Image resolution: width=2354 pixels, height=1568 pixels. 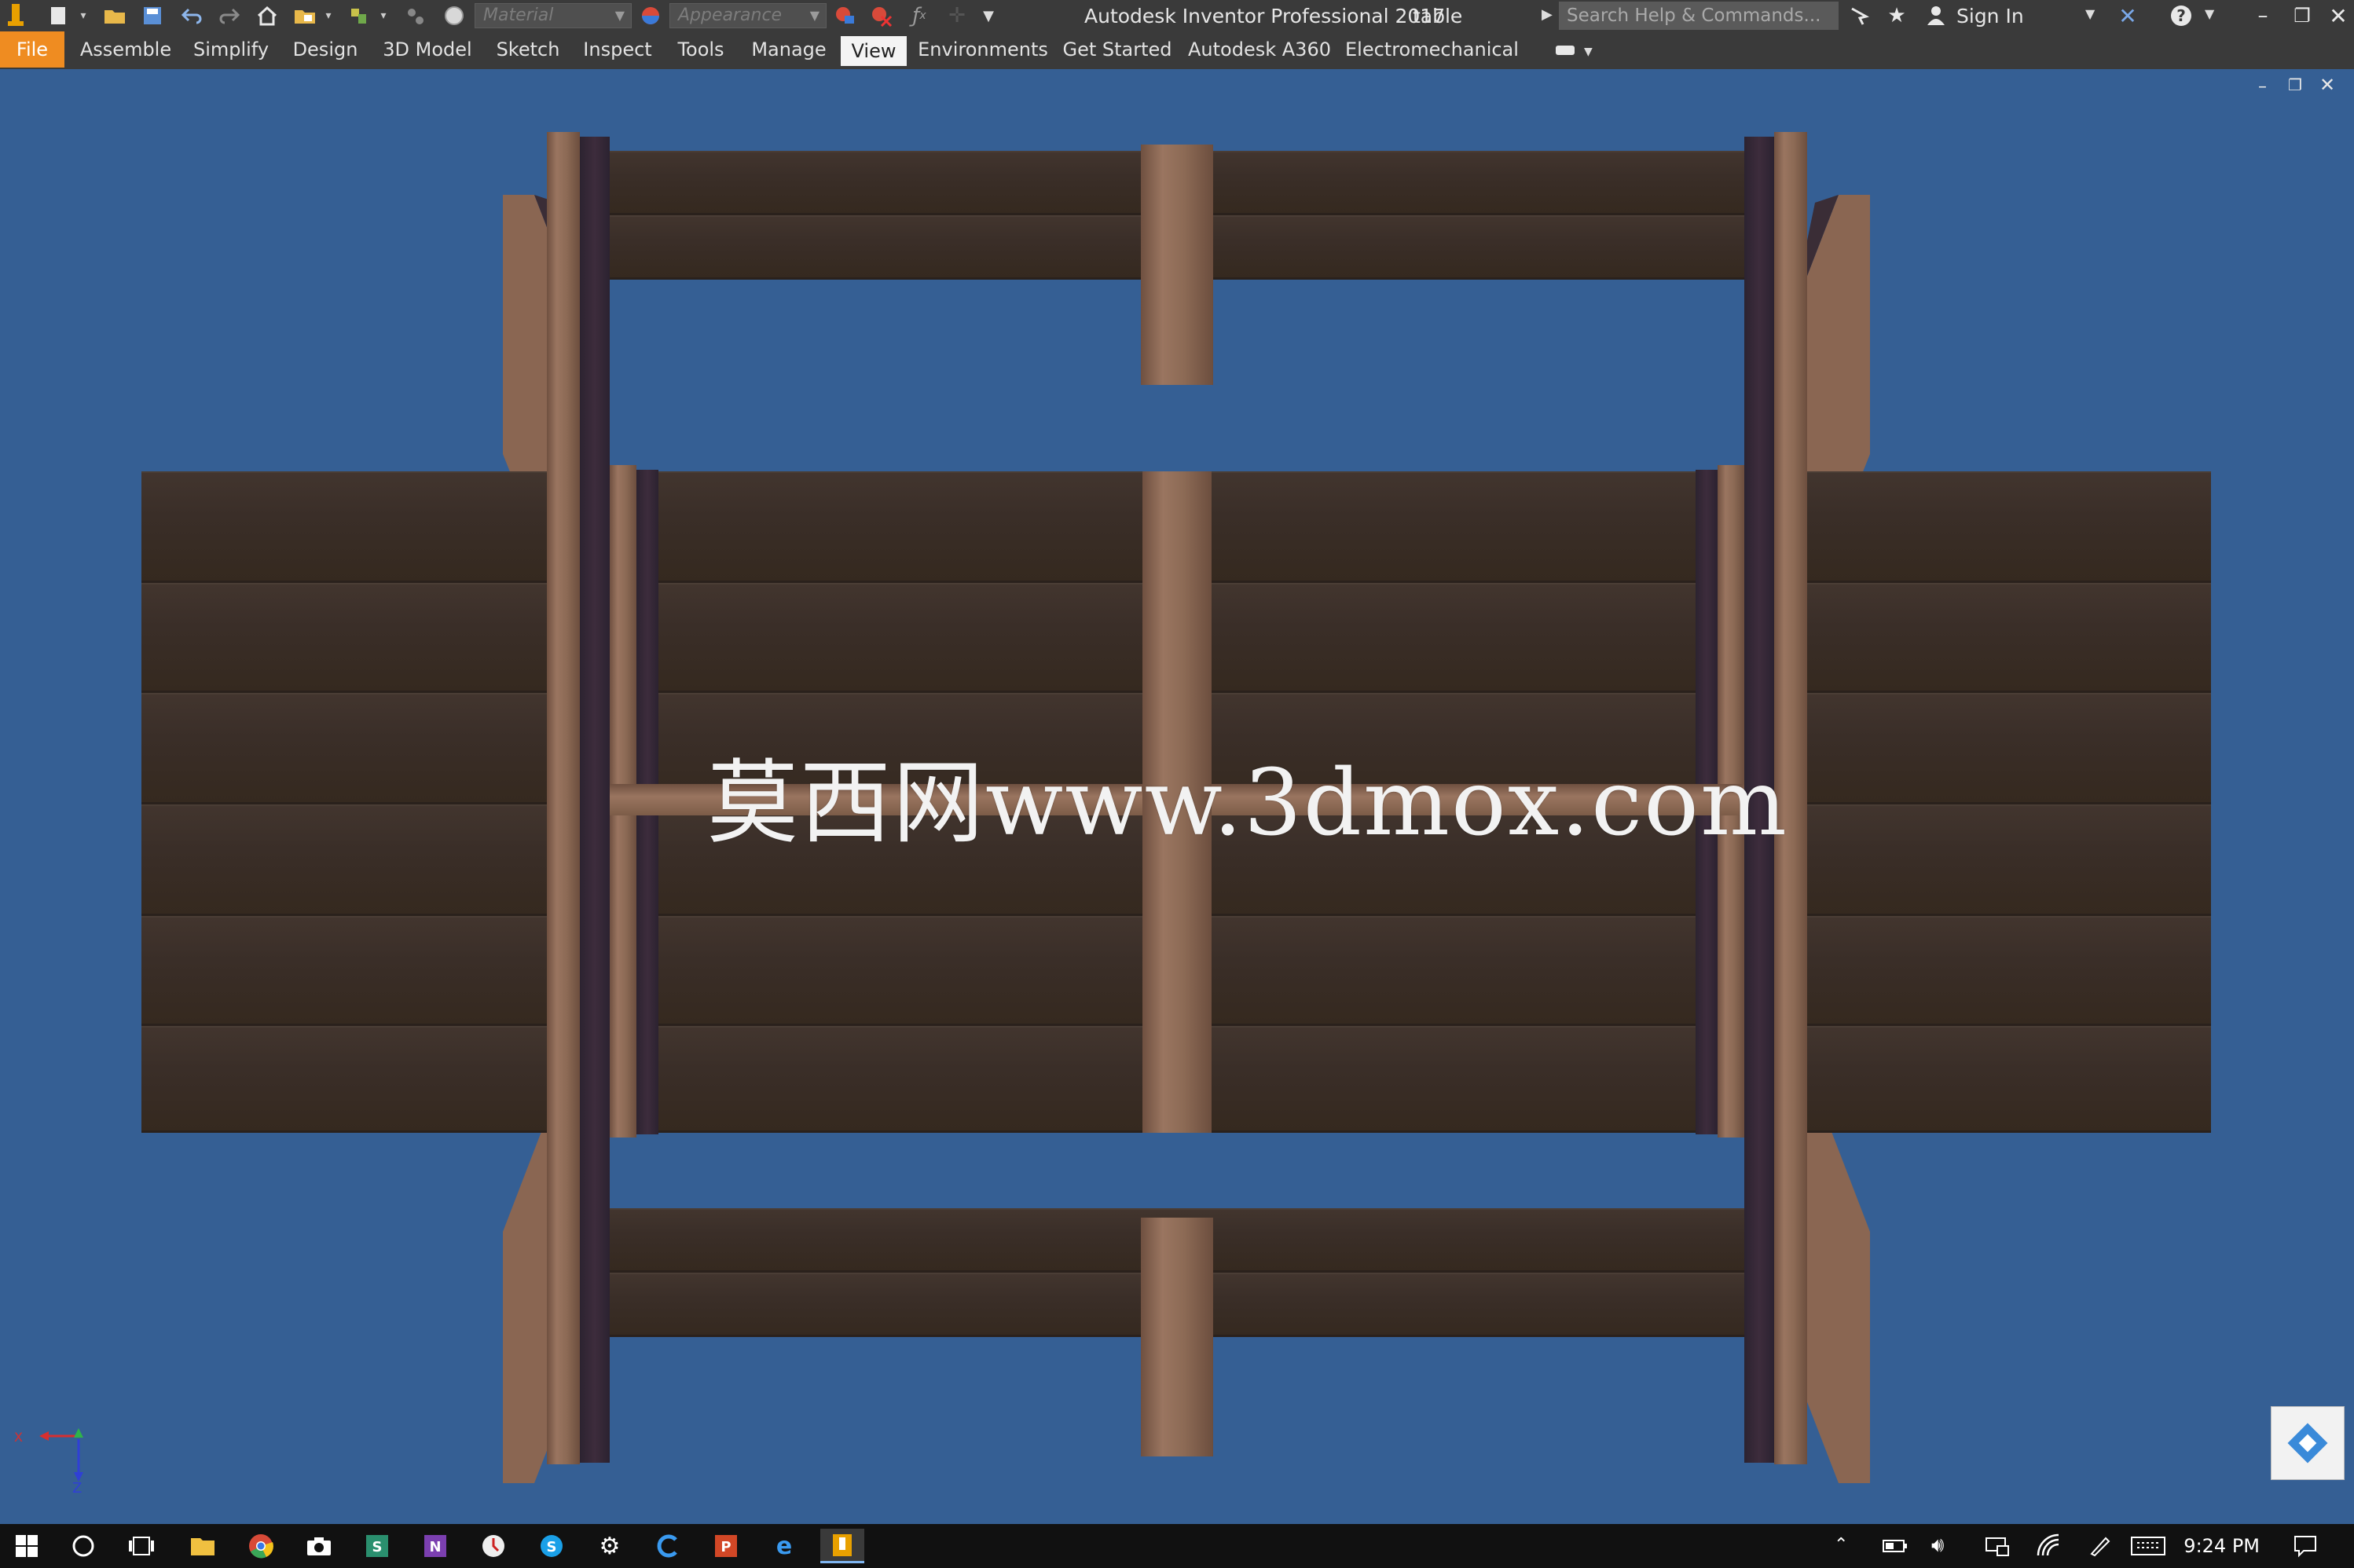 What do you see at coordinates (1859, 16) in the screenshot?
I see `subscription-icon` at bounding box center [1859, 16].